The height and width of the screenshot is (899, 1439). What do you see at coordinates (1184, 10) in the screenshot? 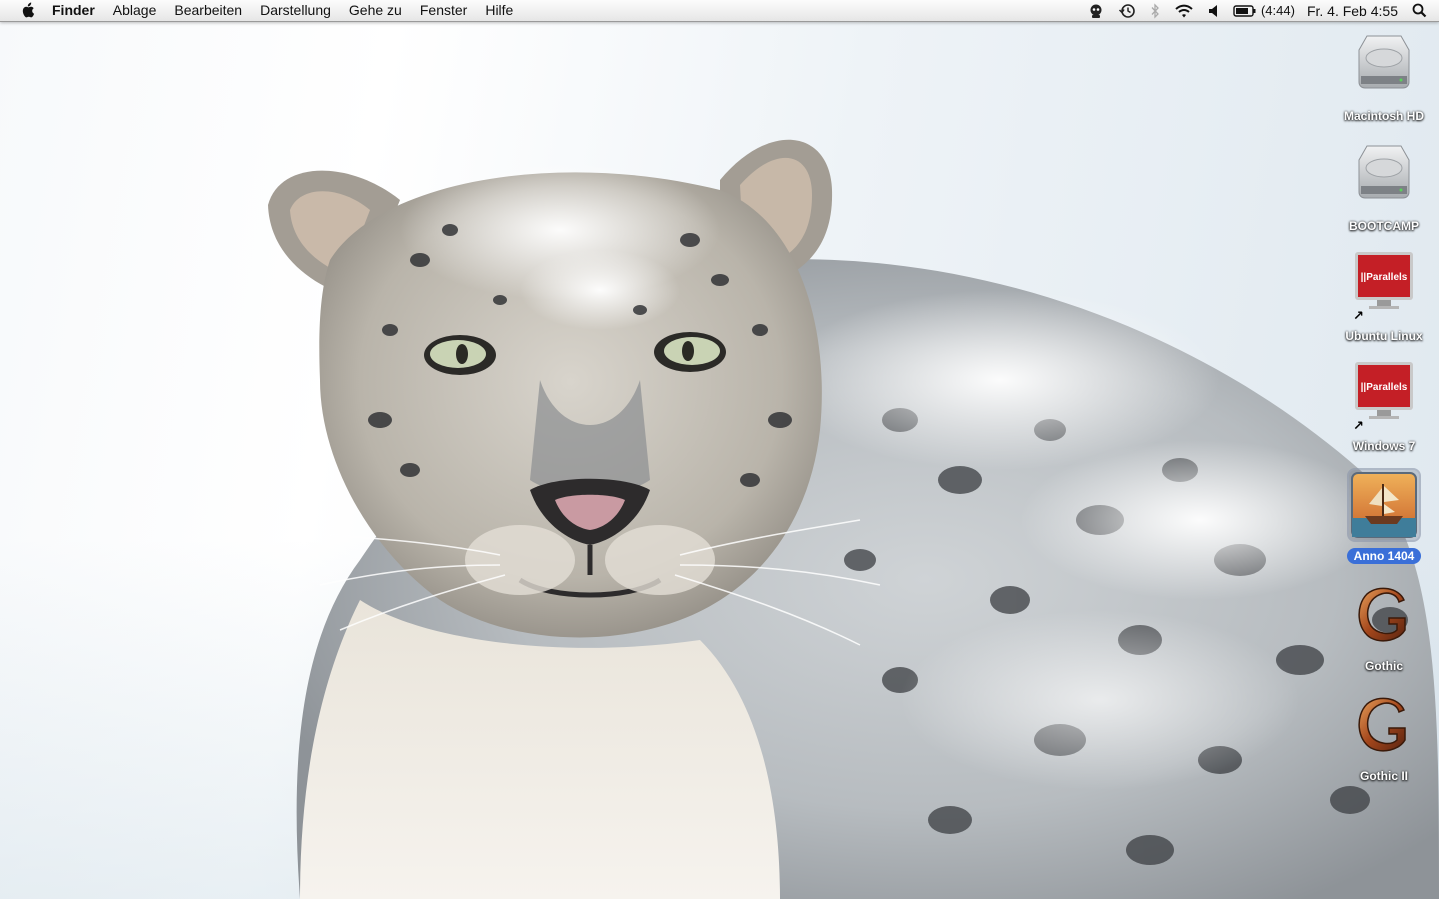
I see `wifi-icon` at bounding box center [1184, 10].